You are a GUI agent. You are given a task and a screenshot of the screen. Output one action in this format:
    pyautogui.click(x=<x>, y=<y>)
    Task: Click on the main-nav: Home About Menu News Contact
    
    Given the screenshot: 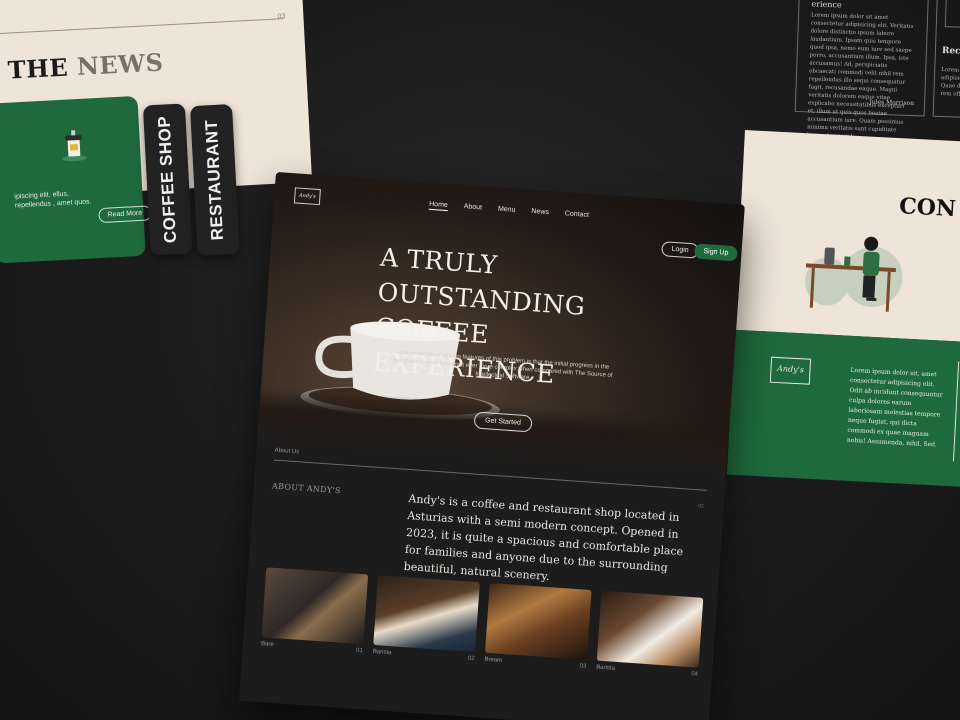 What is the action you would take?
    pyautogui.click(x=509, y=210)
    